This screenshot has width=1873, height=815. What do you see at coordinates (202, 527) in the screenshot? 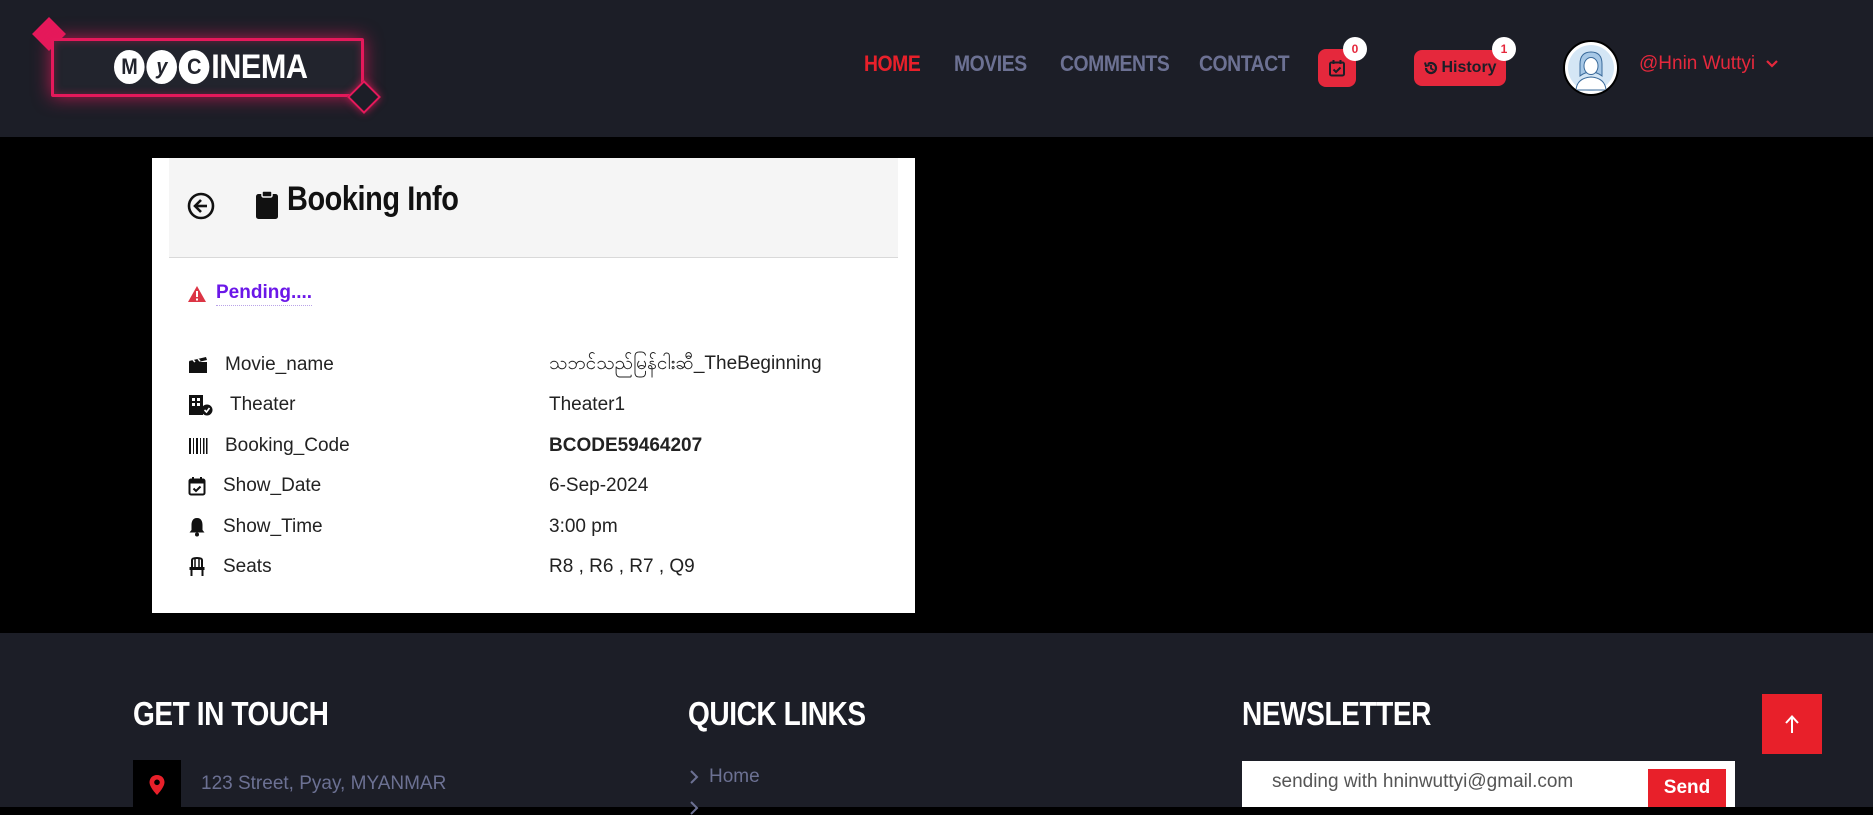
I see `bell-icon` at bounding box center [202, 527].